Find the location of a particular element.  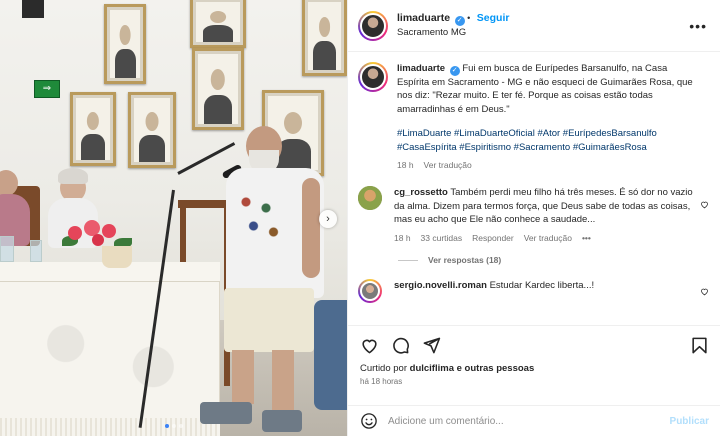

flower-arrangement is located at coordinates (98, 243).